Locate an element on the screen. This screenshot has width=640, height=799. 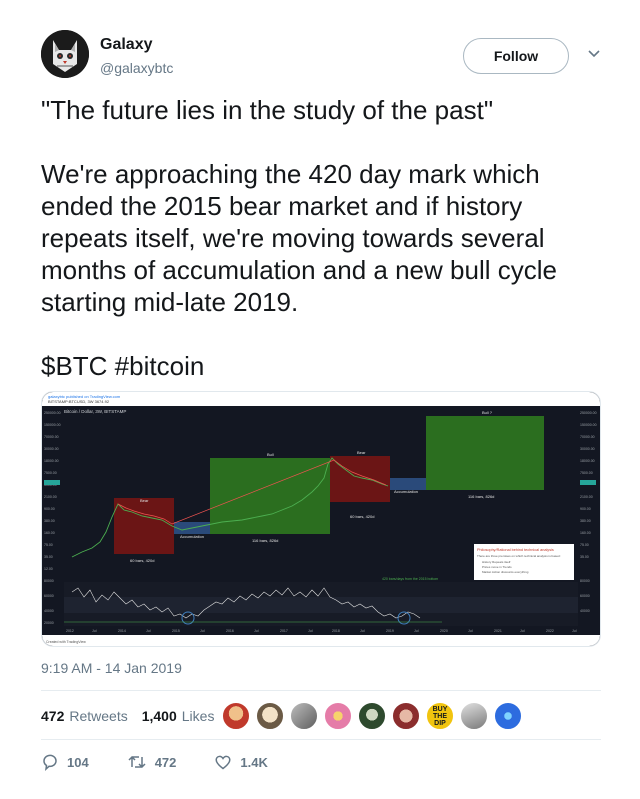
label-box-4: 116 bars, 826d is located at coordinates (481, 496).